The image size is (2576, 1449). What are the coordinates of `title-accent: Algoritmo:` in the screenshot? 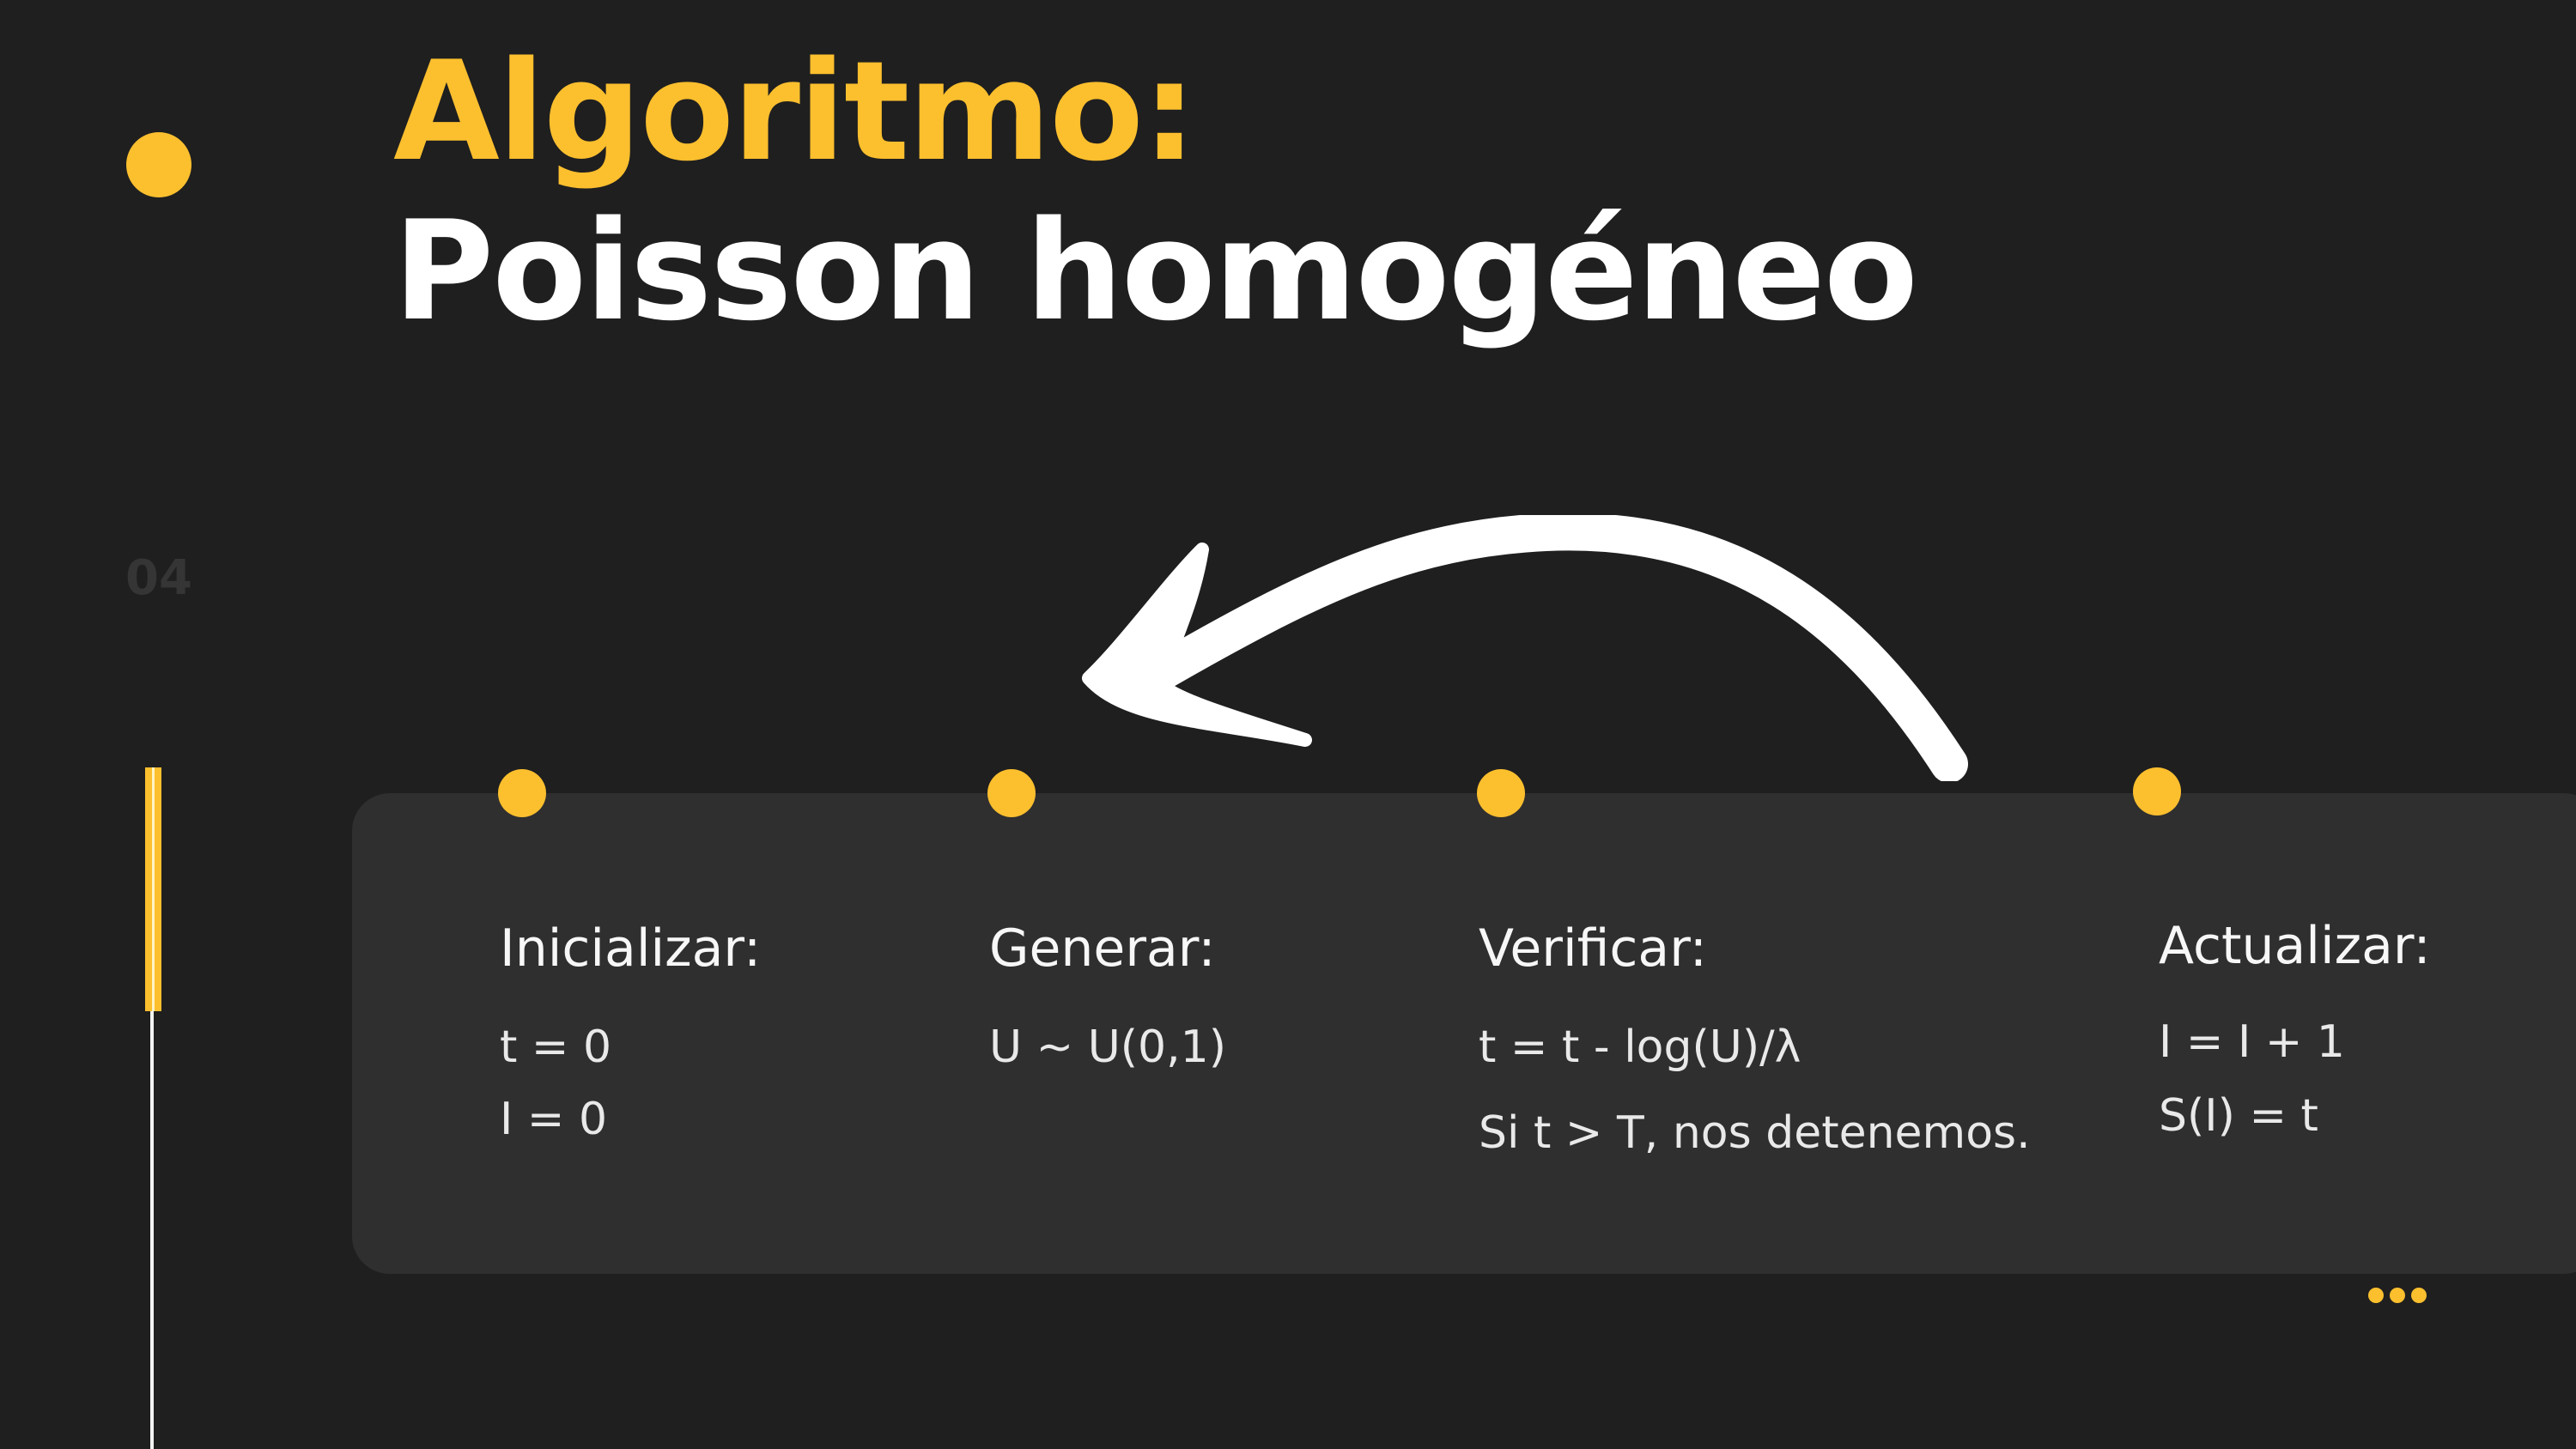 It's located at (795, 111).